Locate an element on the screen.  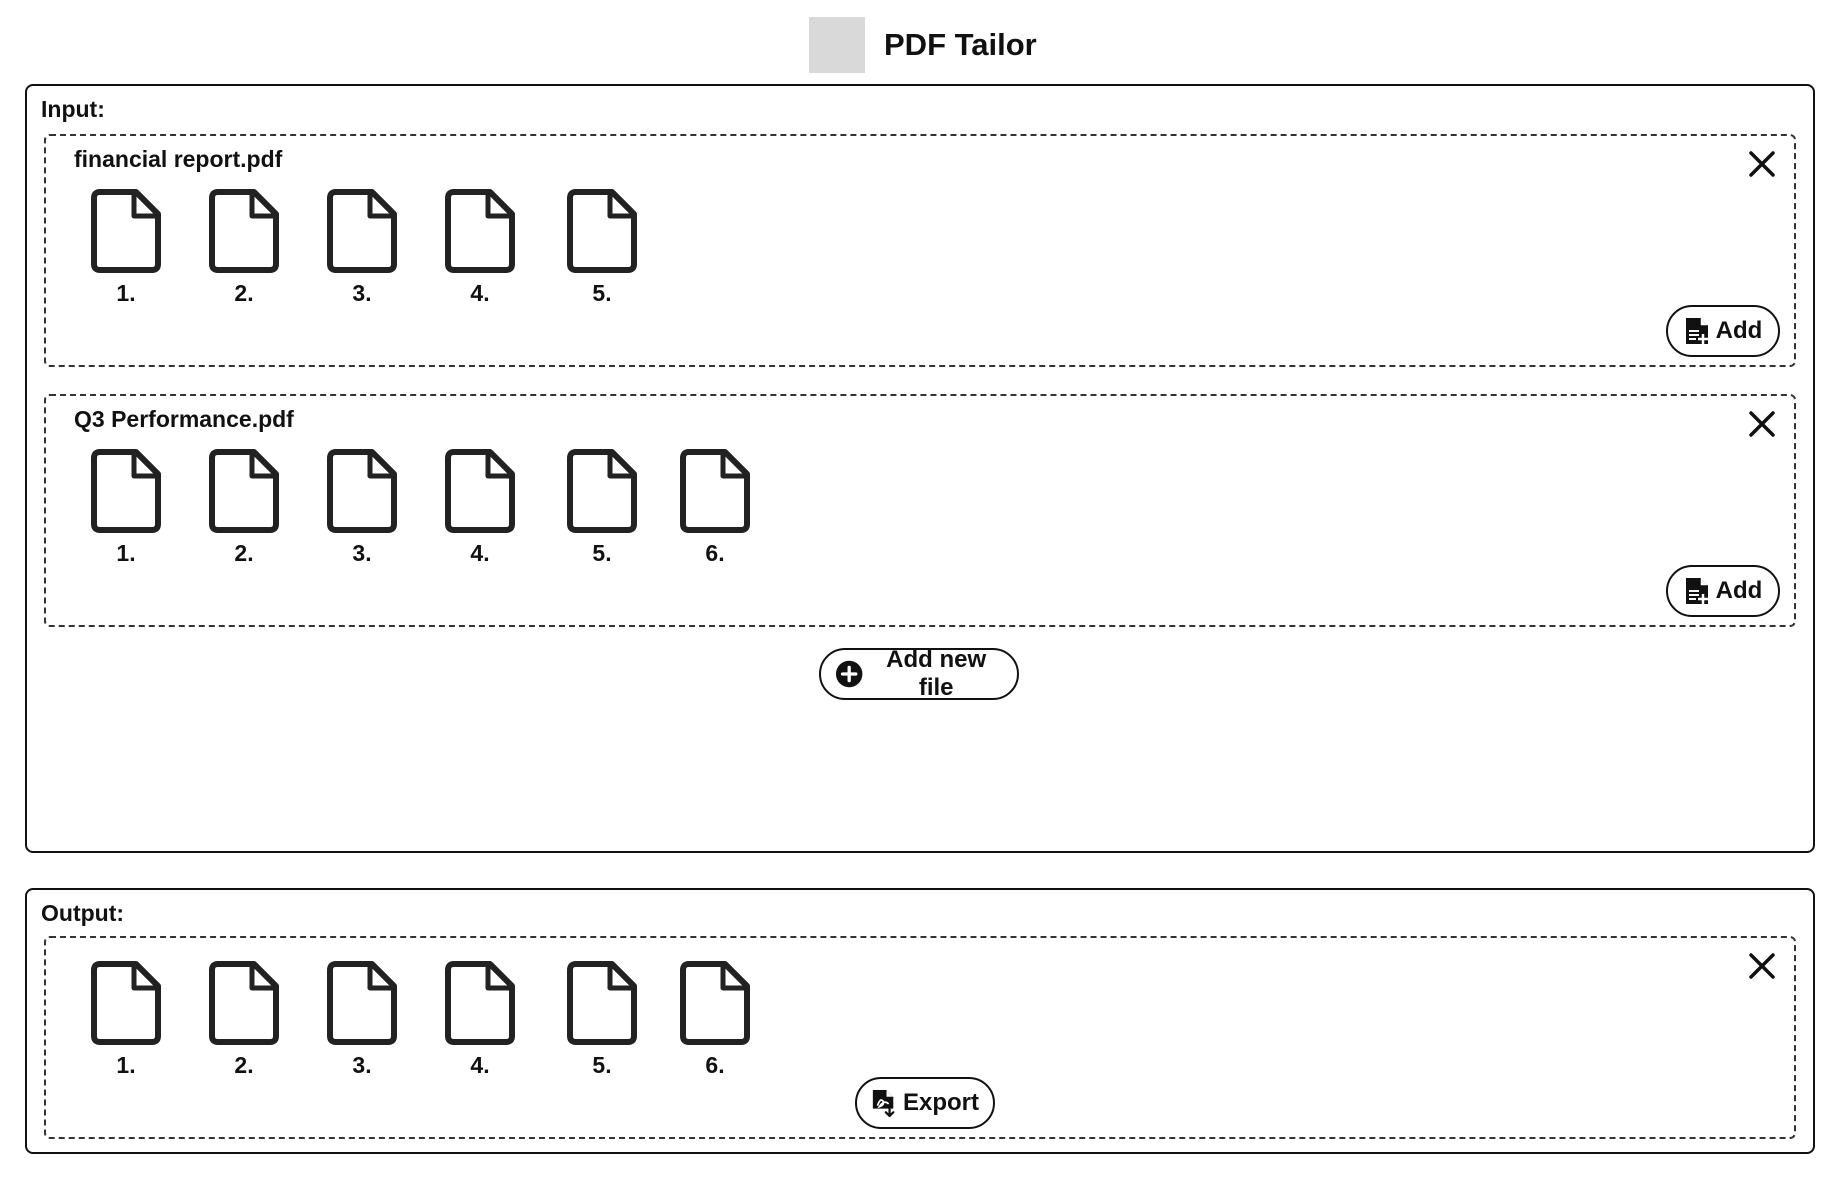
pdf-export-icon is located at coordinates (883, 1104).